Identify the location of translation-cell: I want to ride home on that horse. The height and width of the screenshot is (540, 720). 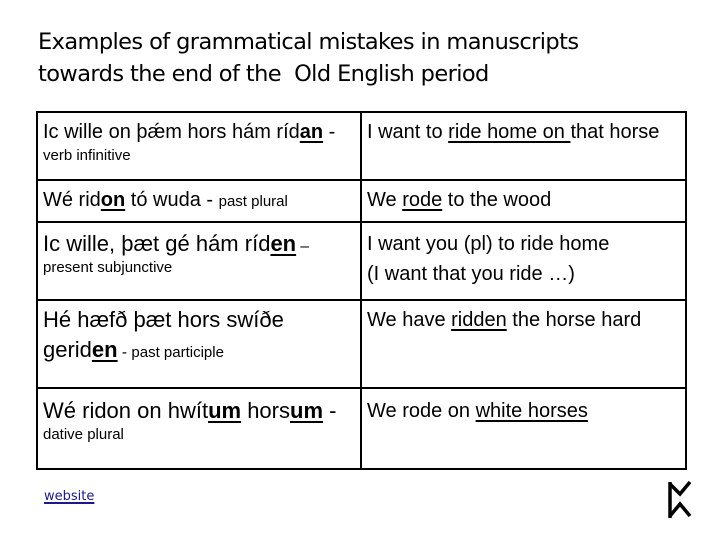
(523, 146).